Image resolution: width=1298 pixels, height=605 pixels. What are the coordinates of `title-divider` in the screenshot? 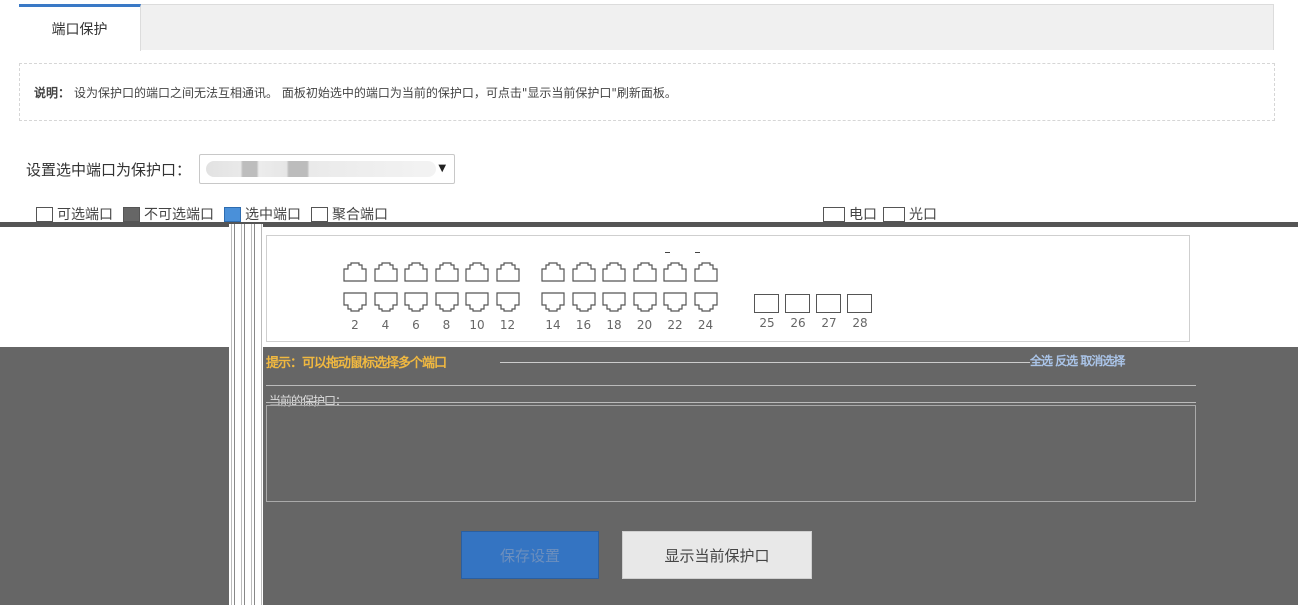 It's located at (765, 362).